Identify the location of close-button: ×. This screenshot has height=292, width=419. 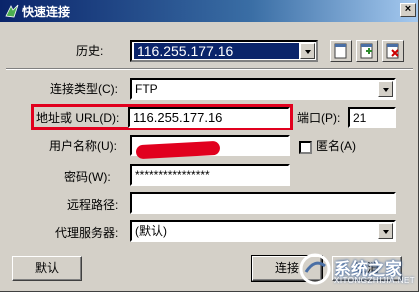
(408, 10).